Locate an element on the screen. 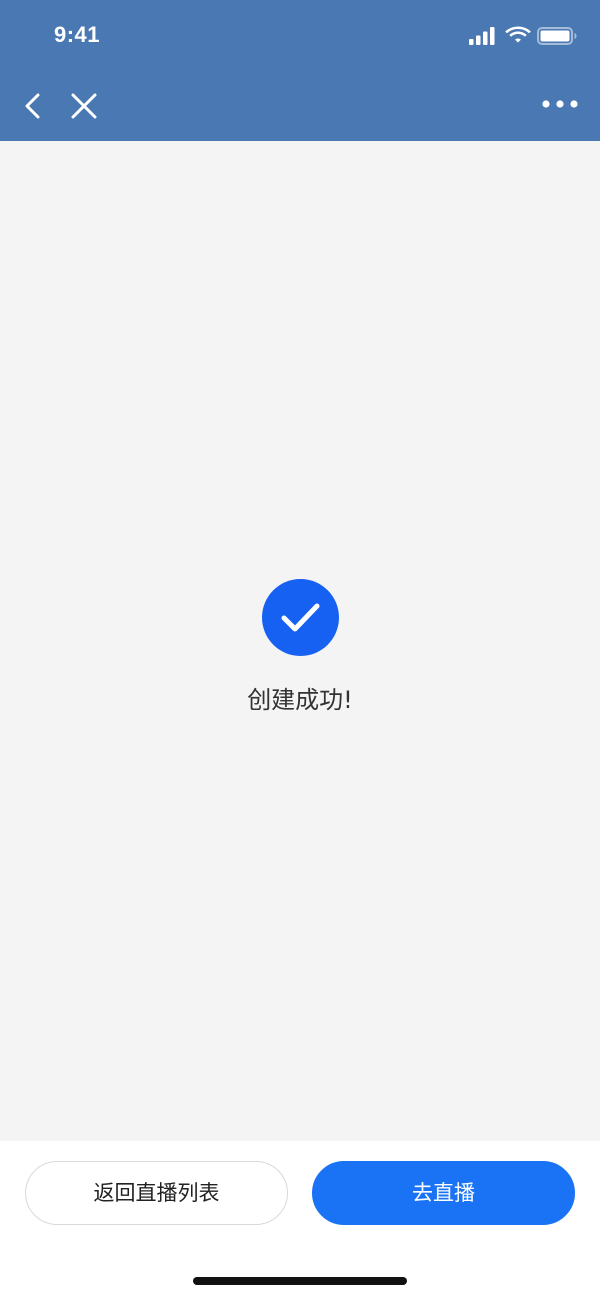 The height and width of the screenshot is (1299, 600). action-footer: 返回直播列表 去直播 is located at coordinates (300, 1220).